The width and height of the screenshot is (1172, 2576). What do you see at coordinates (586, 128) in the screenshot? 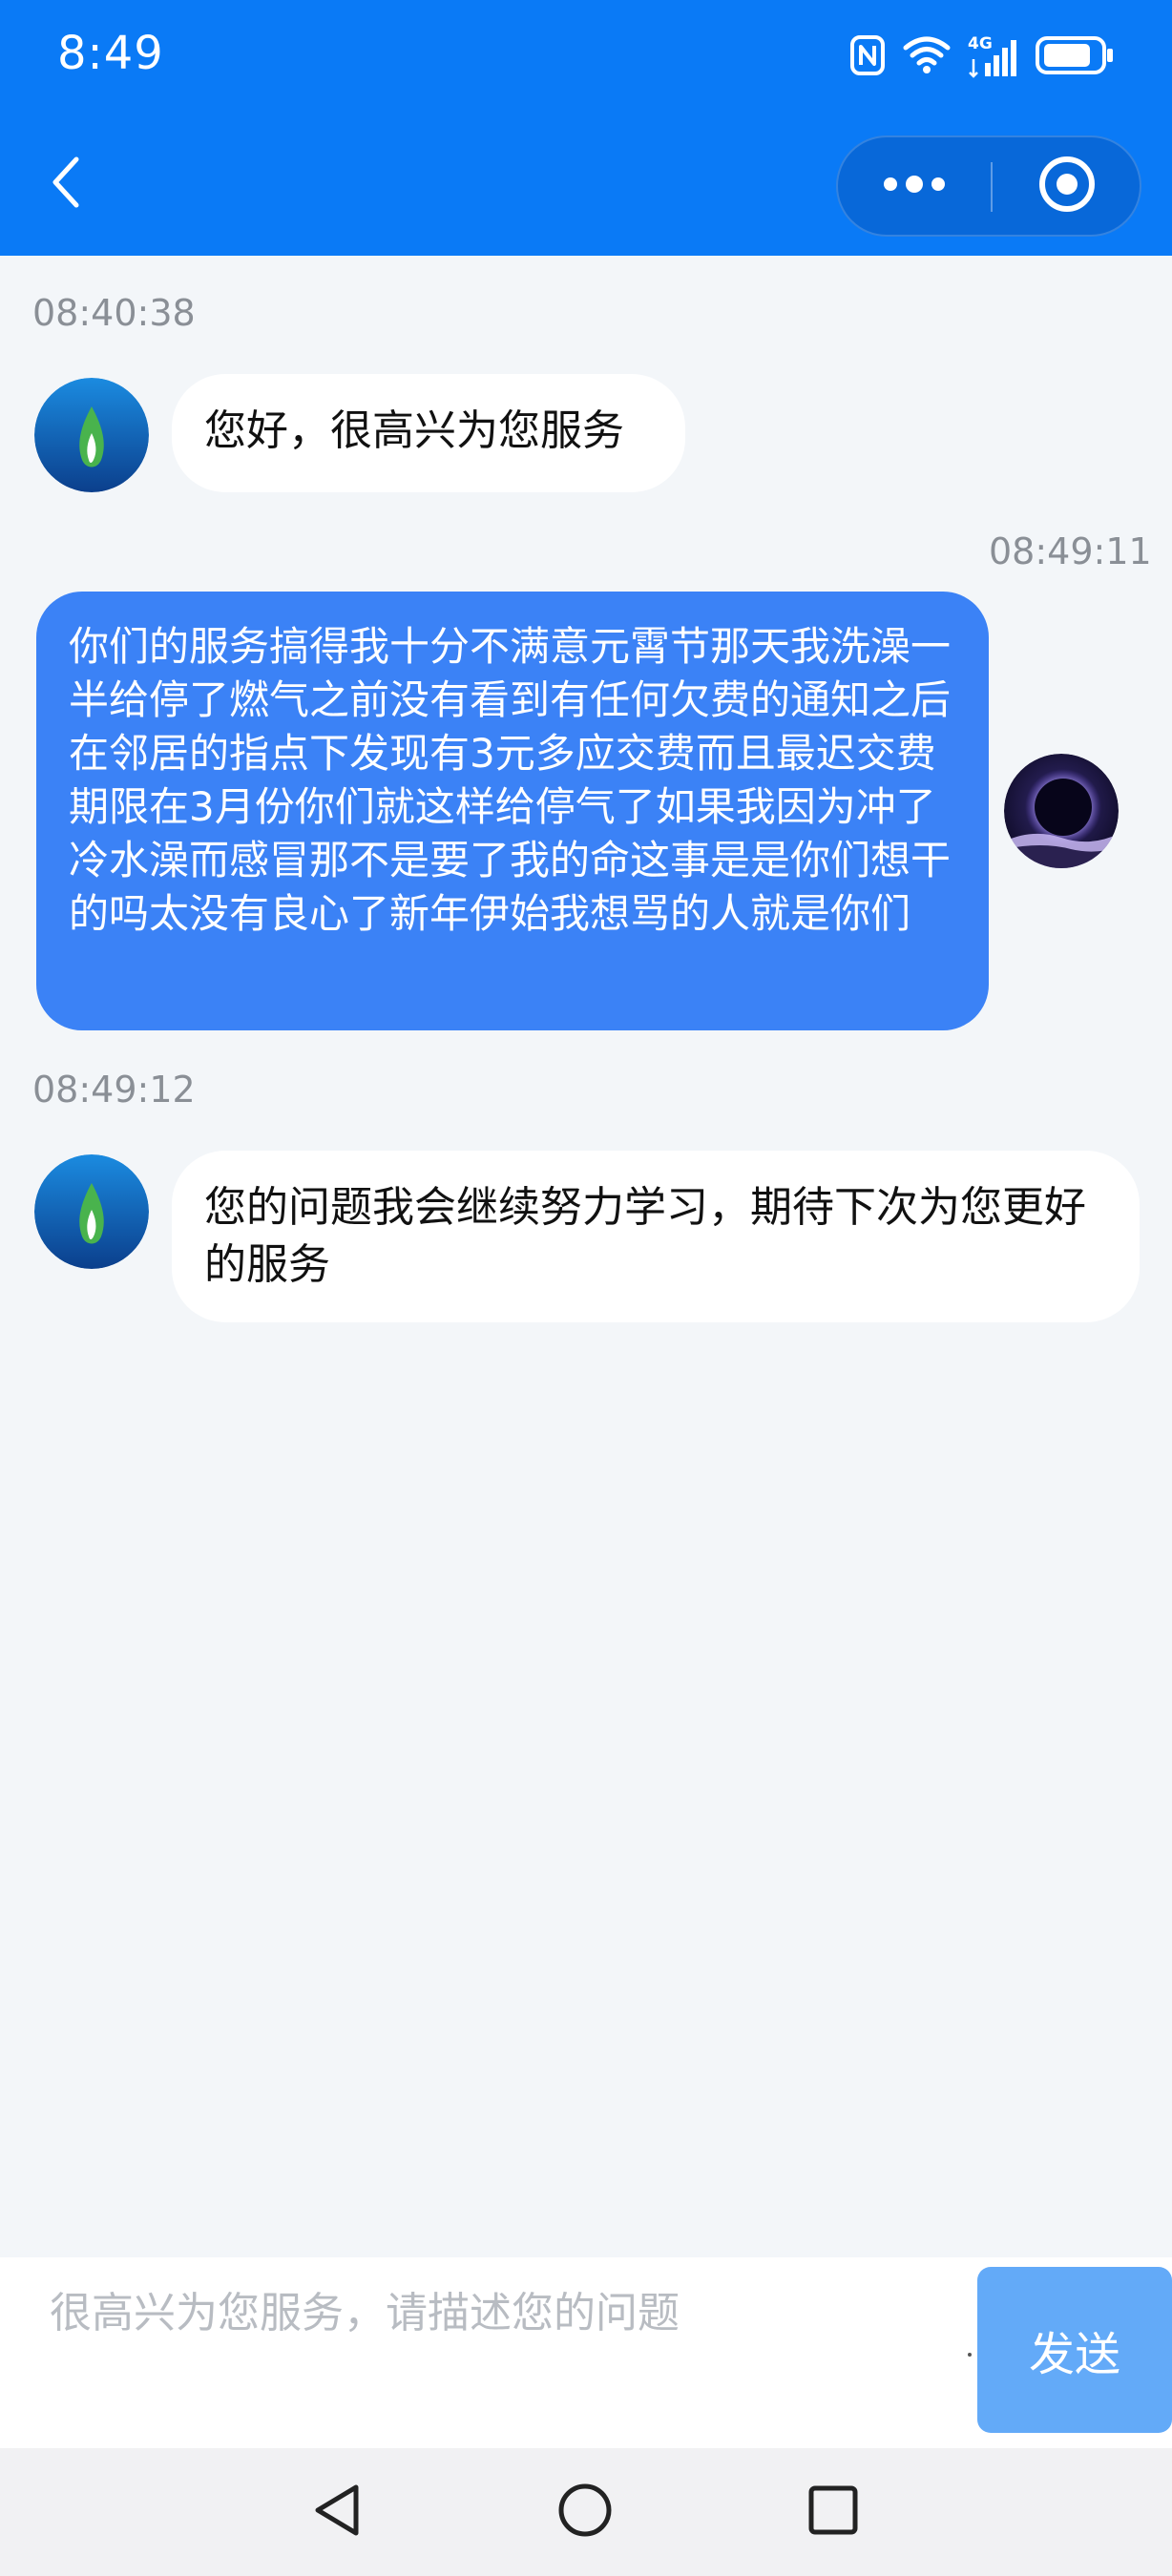
I see `app-header: 8:49 4G` at bounding box center [586, 128].